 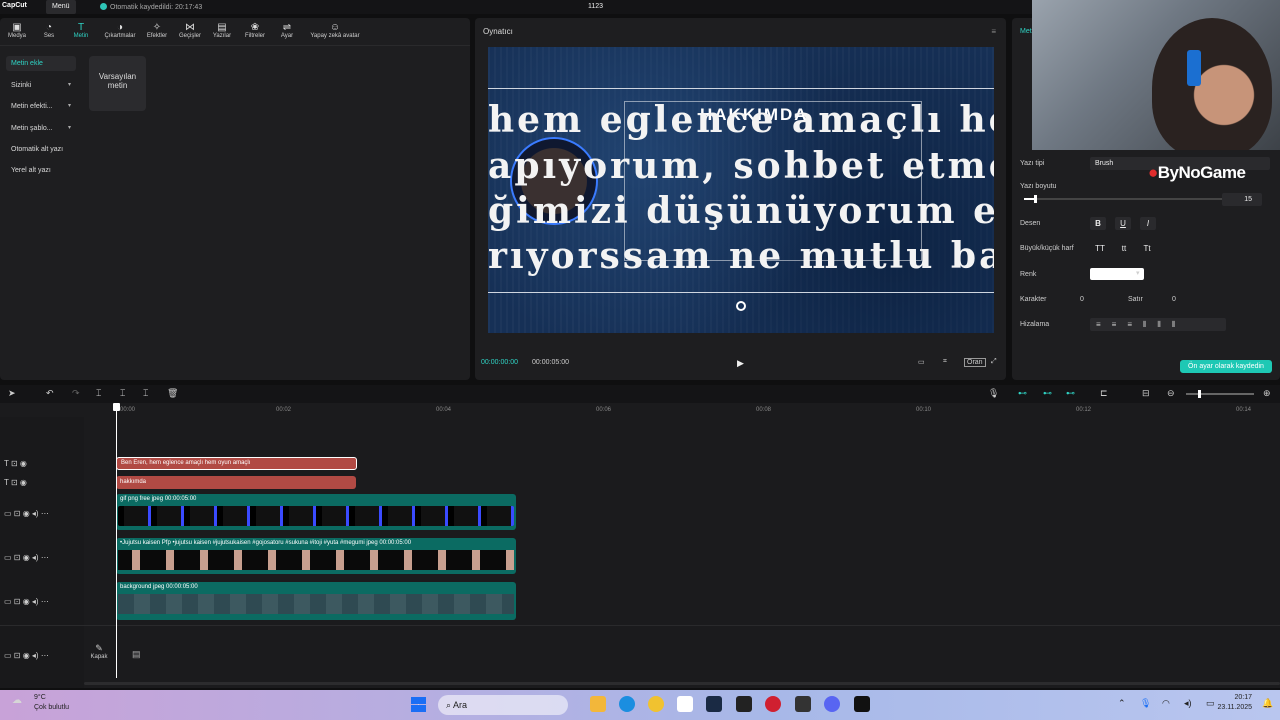 I want to click on playhead, so click(x=116, y=540).